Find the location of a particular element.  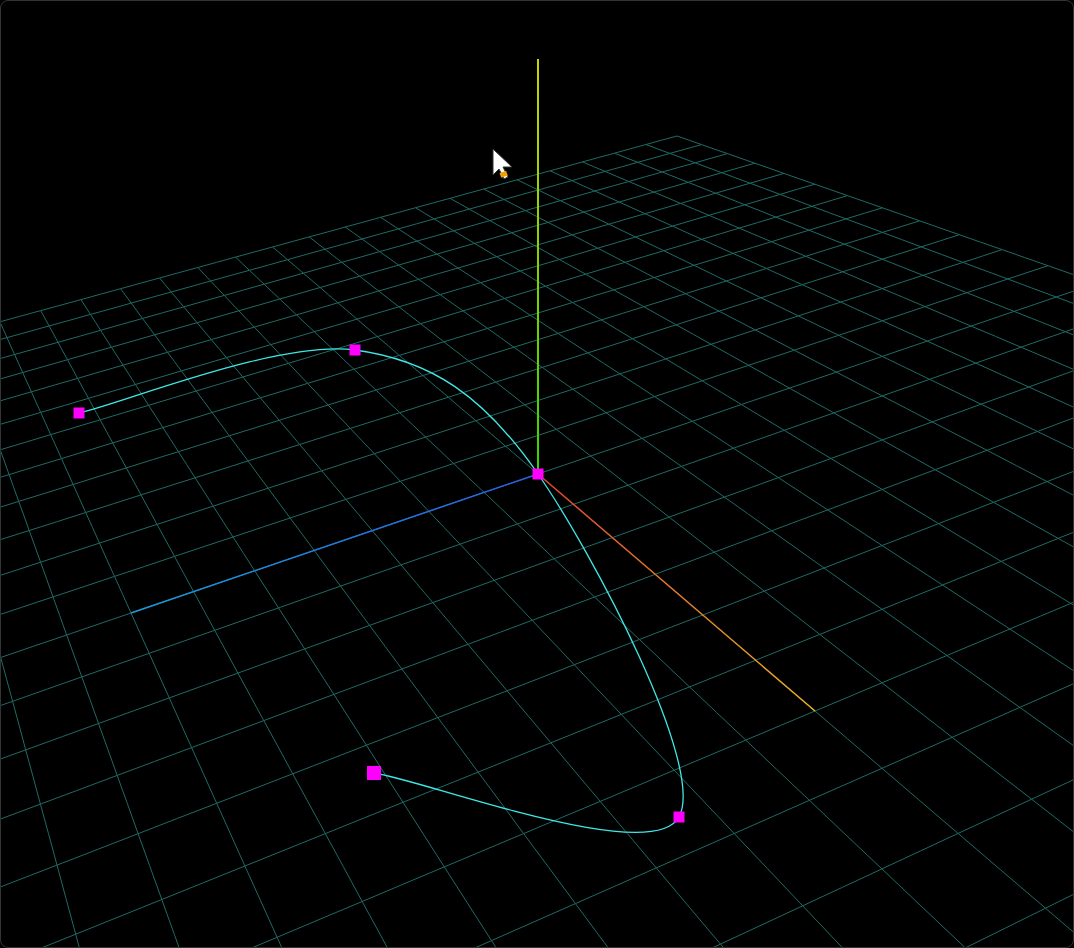

cursor-icon is located at coordinates (502, 164).